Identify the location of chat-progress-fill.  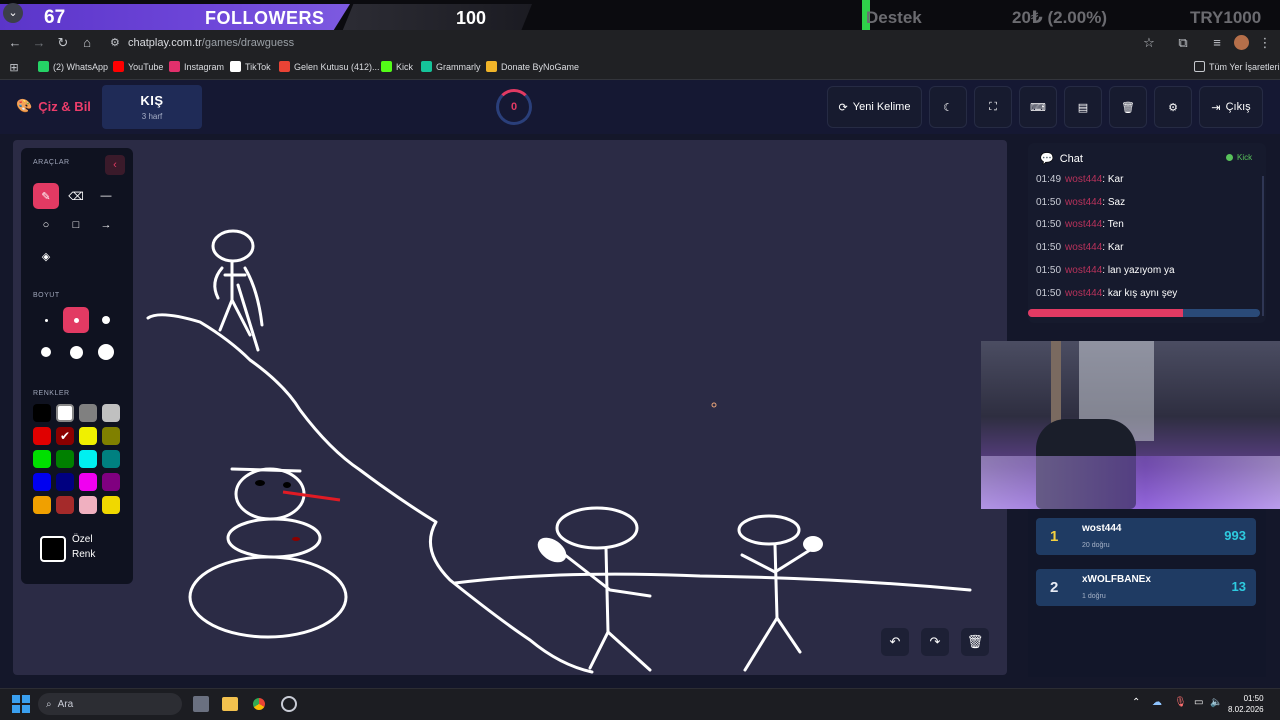
(1106, 313).